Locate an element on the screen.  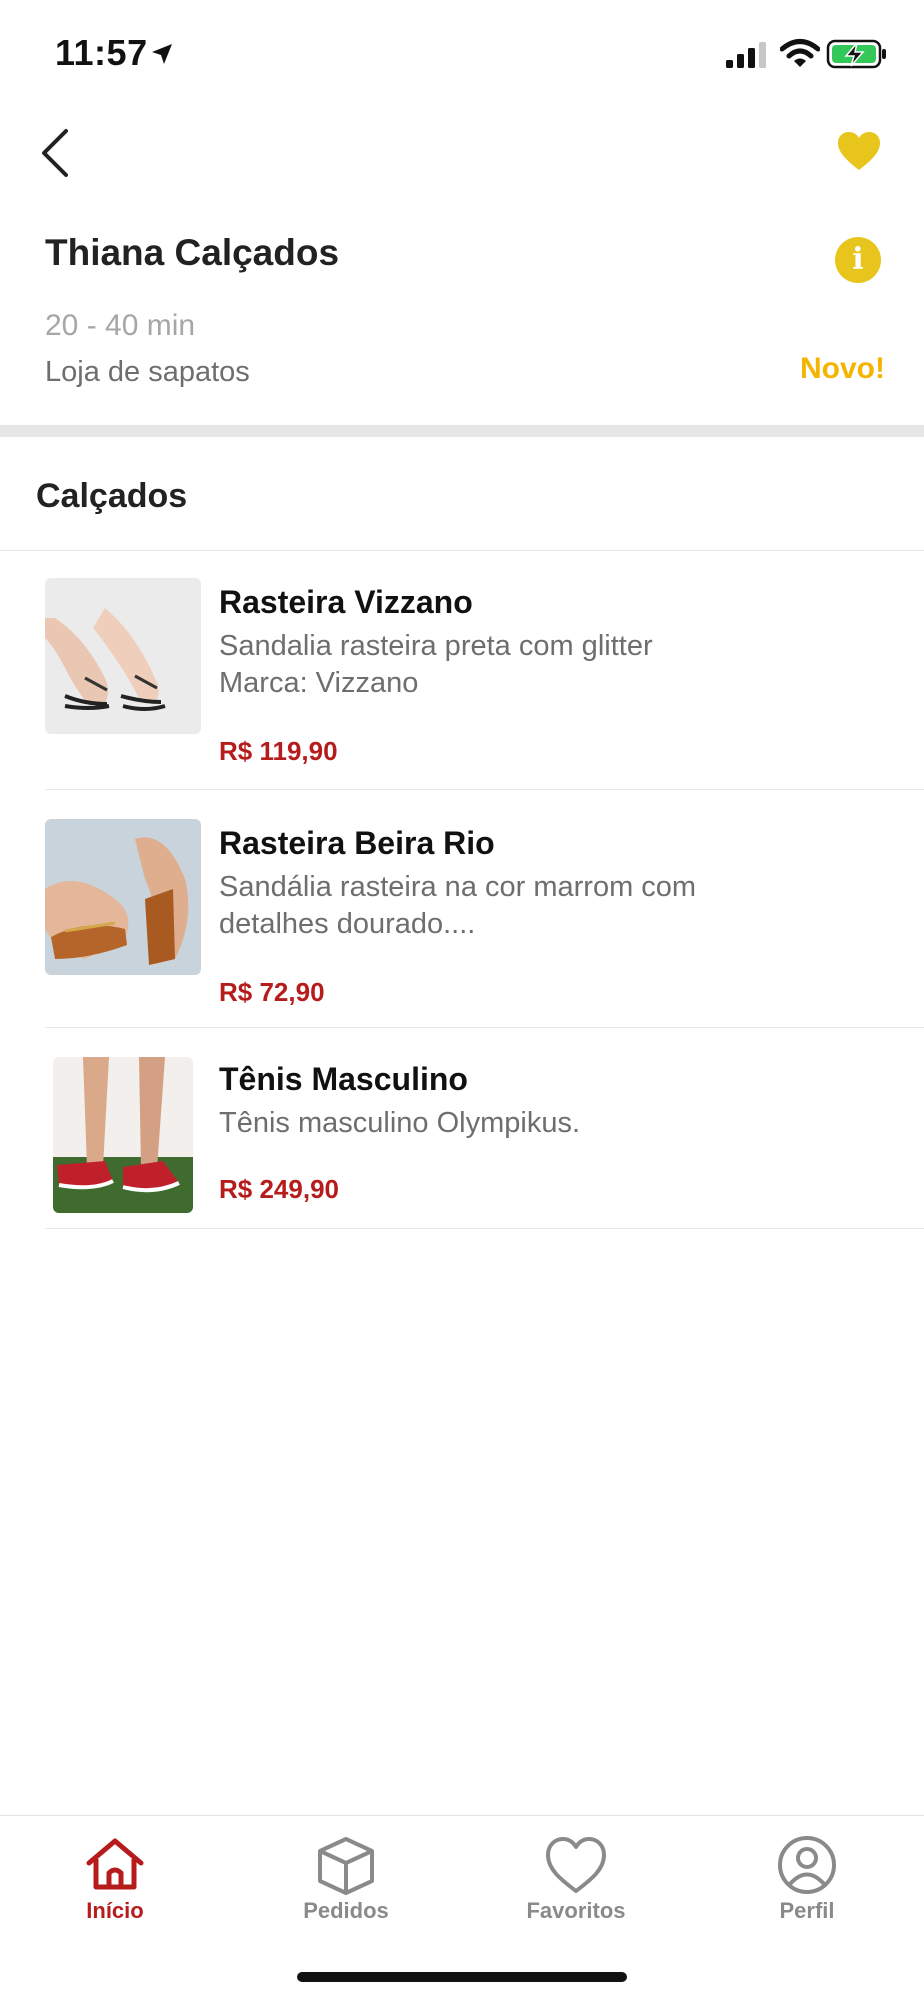
store-category: Loja de sapatos is located at coordinates (147, 372).